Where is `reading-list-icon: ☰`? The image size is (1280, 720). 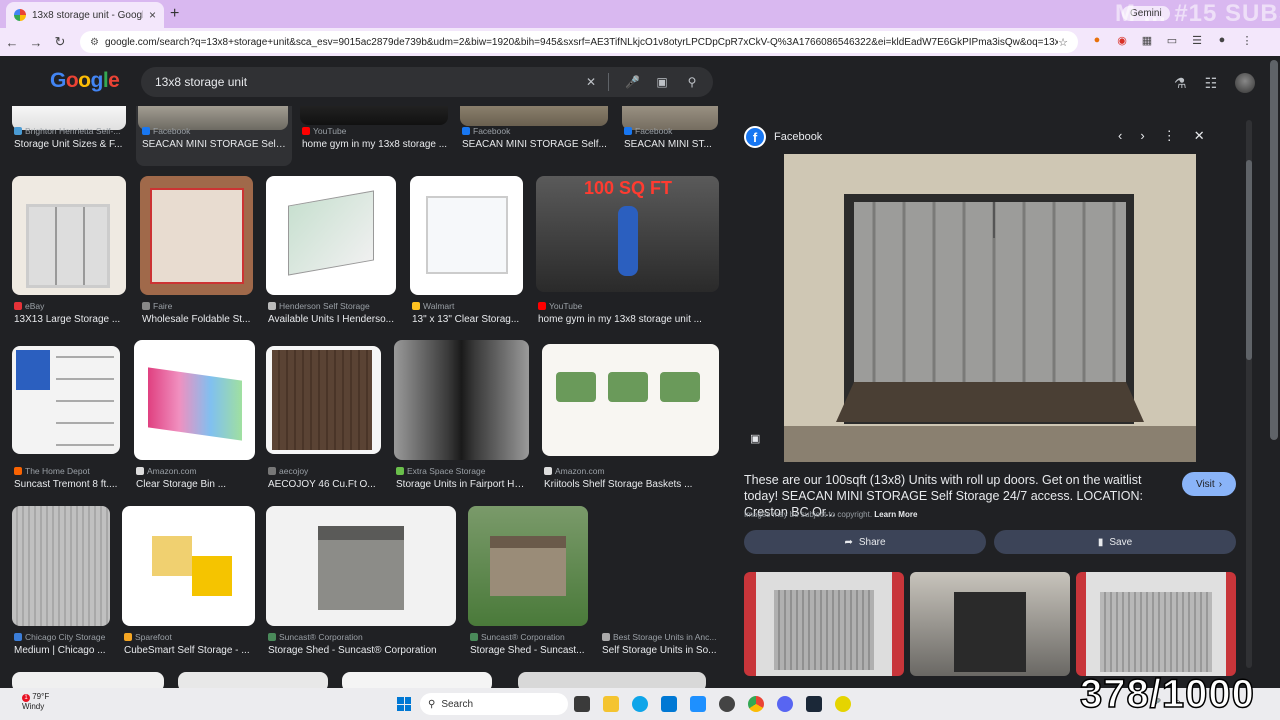
reading-list-icon: ☰ is located at coordinates (1197, 40).